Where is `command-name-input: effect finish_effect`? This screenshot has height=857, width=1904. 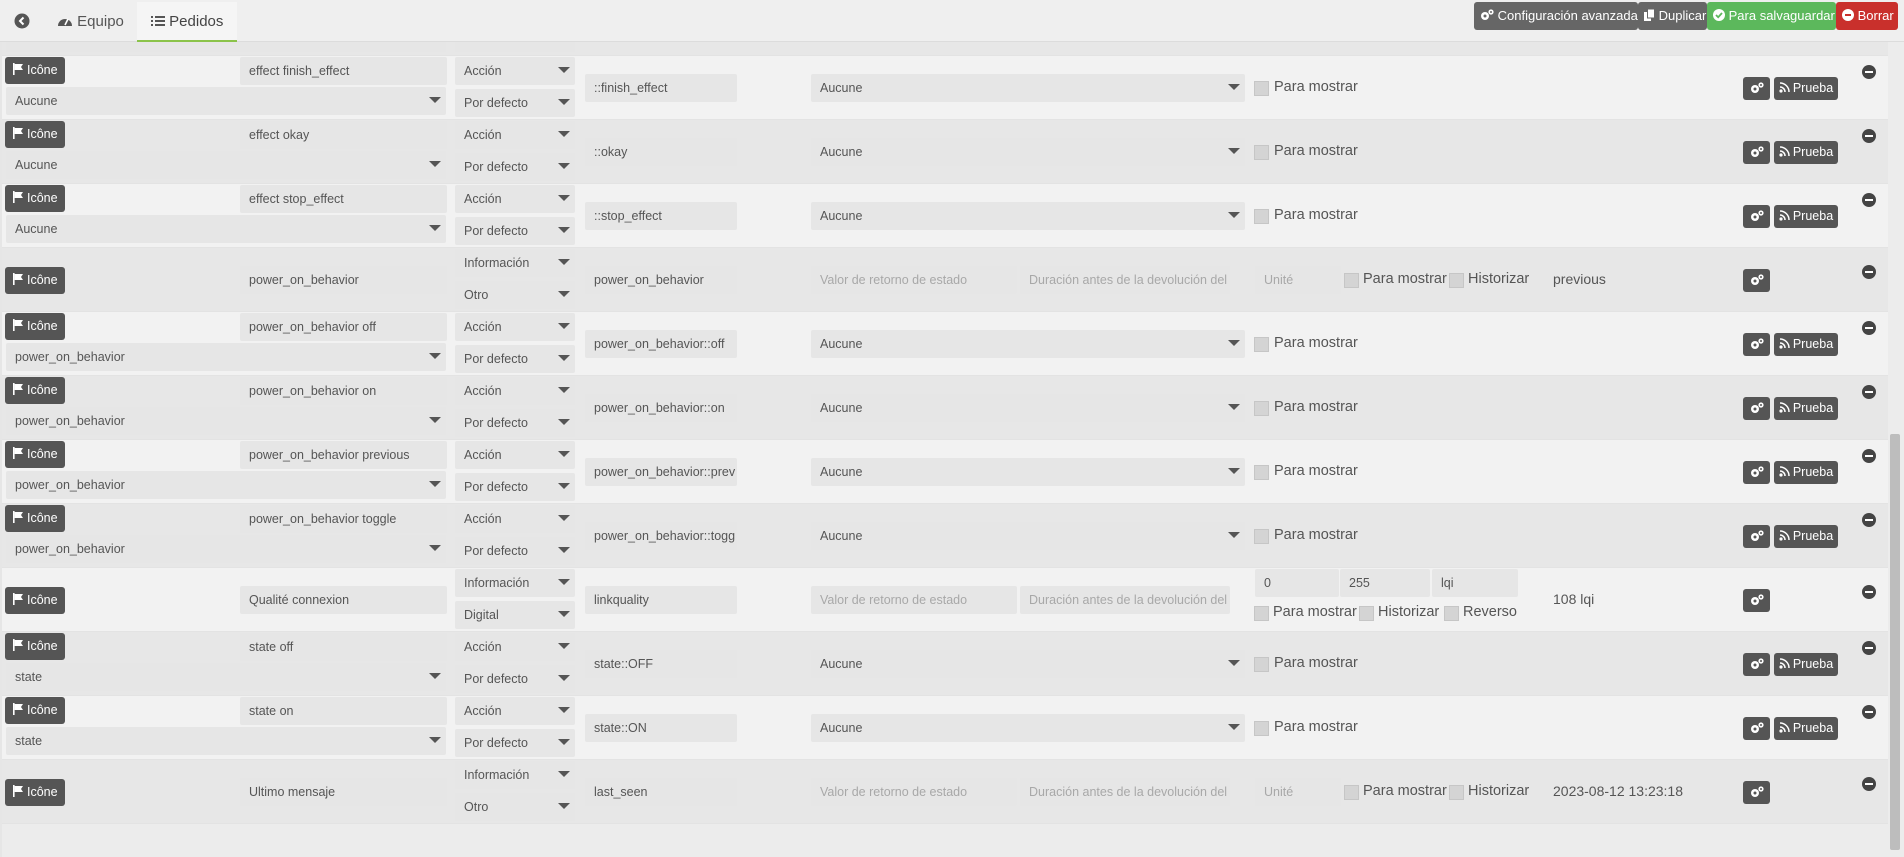 command-name-input: effect finish_effect is located at coordinates (343, 71).